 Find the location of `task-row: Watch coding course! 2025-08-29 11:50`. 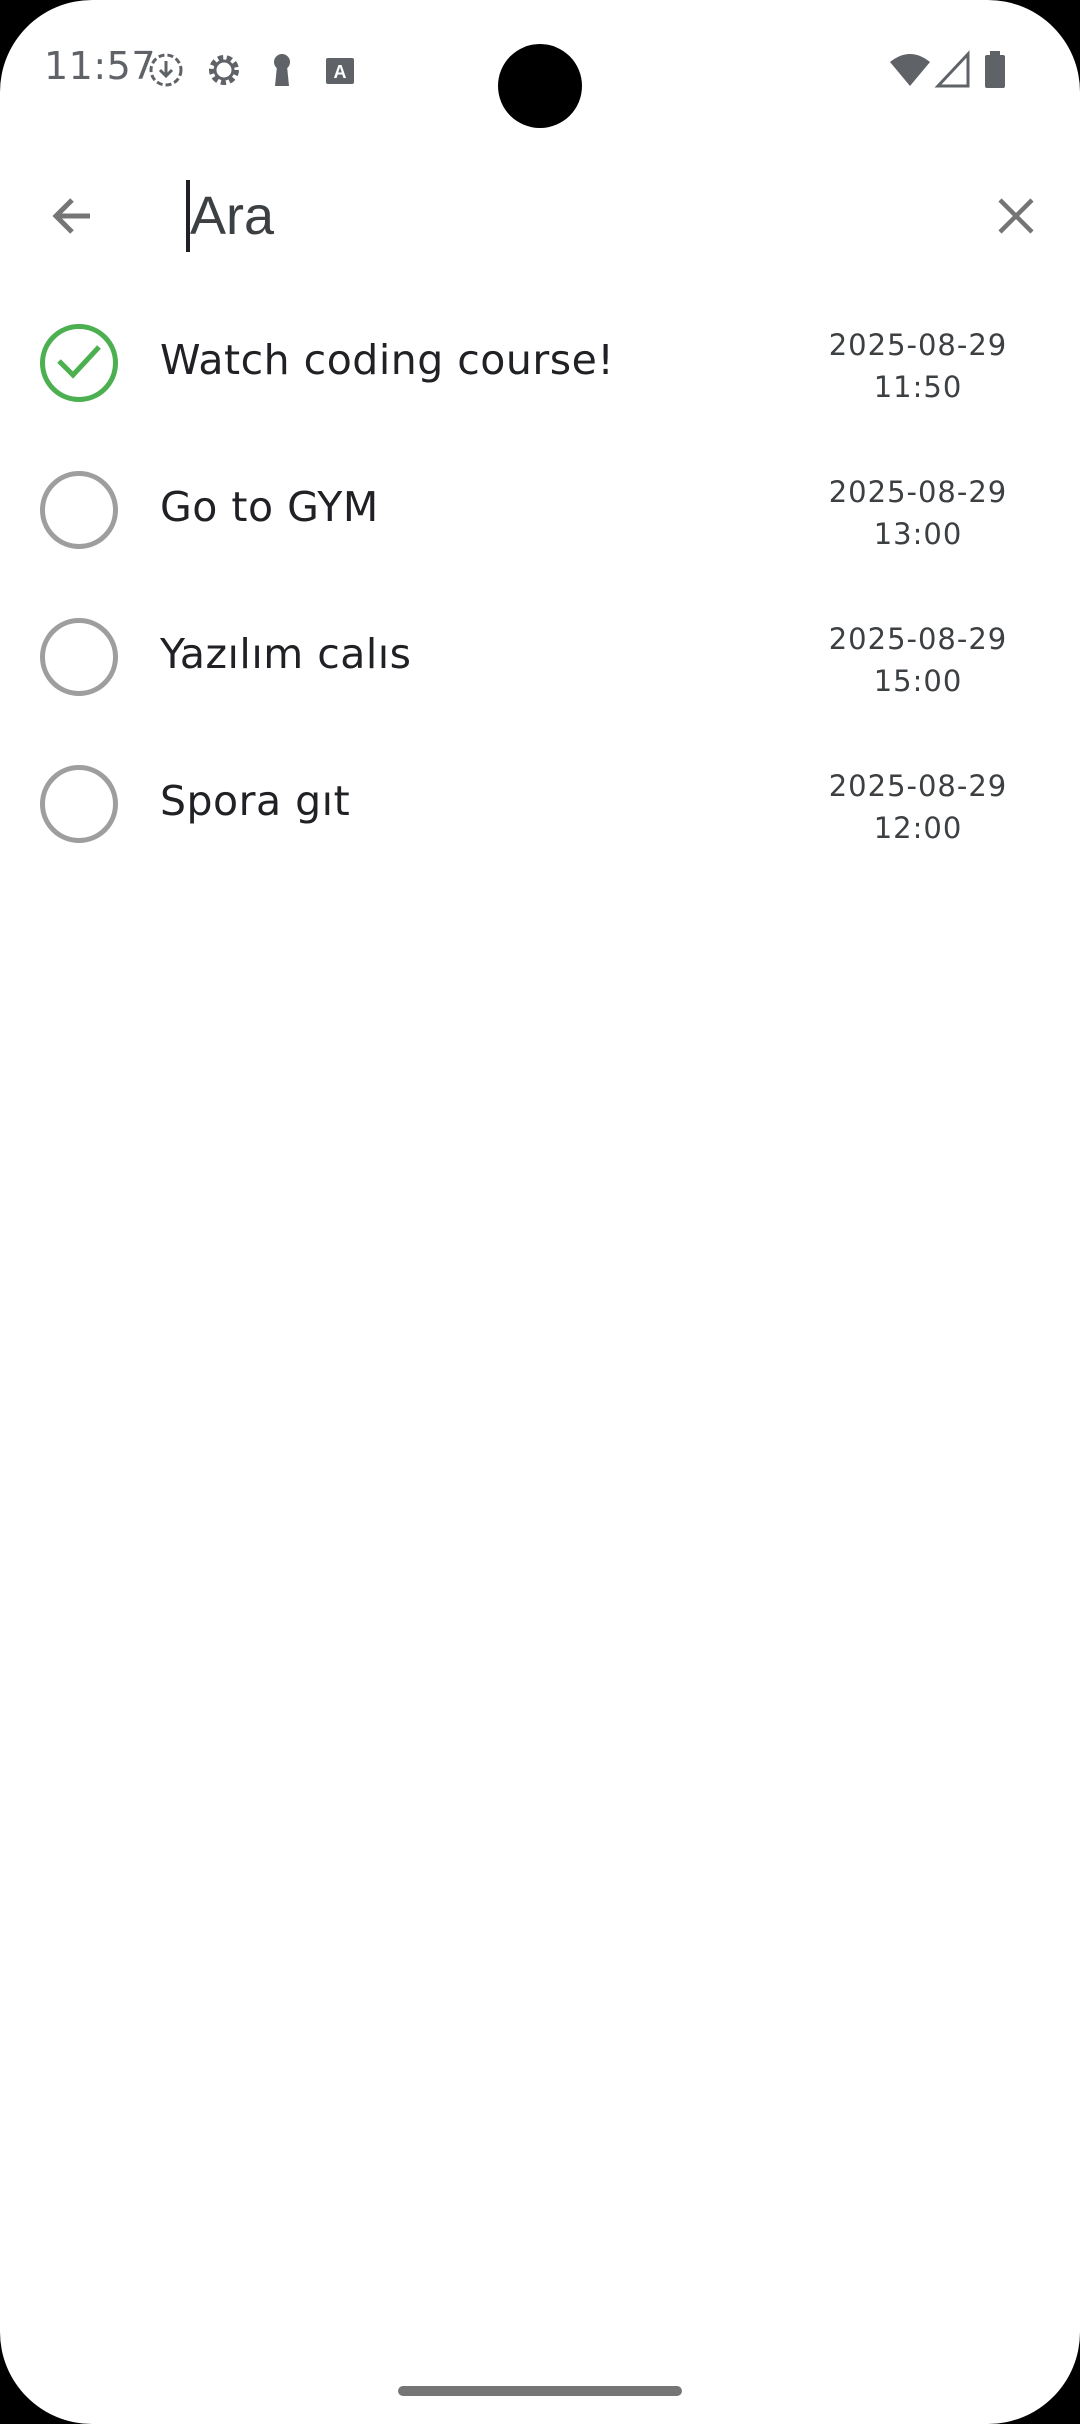

task-row: Watch coding course! 2025-08-29 11:50 is located at coordinates (540, 373).